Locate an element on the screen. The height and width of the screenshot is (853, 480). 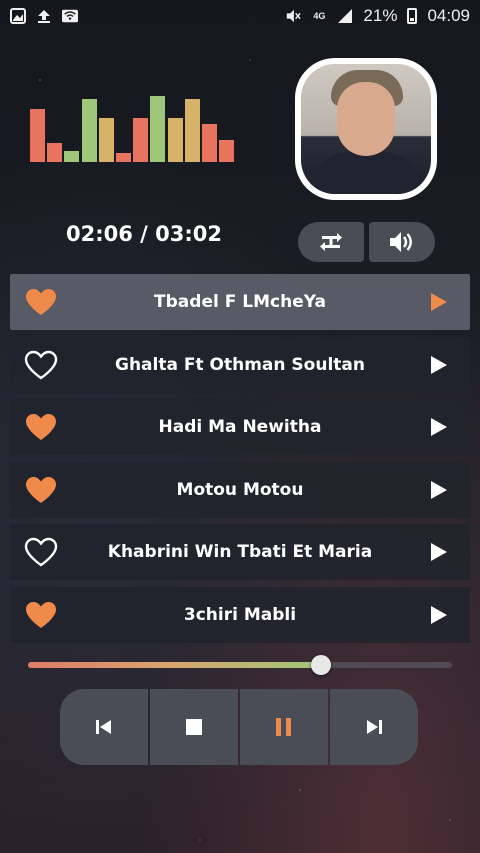
next-button is located at coordinates (374, 727).